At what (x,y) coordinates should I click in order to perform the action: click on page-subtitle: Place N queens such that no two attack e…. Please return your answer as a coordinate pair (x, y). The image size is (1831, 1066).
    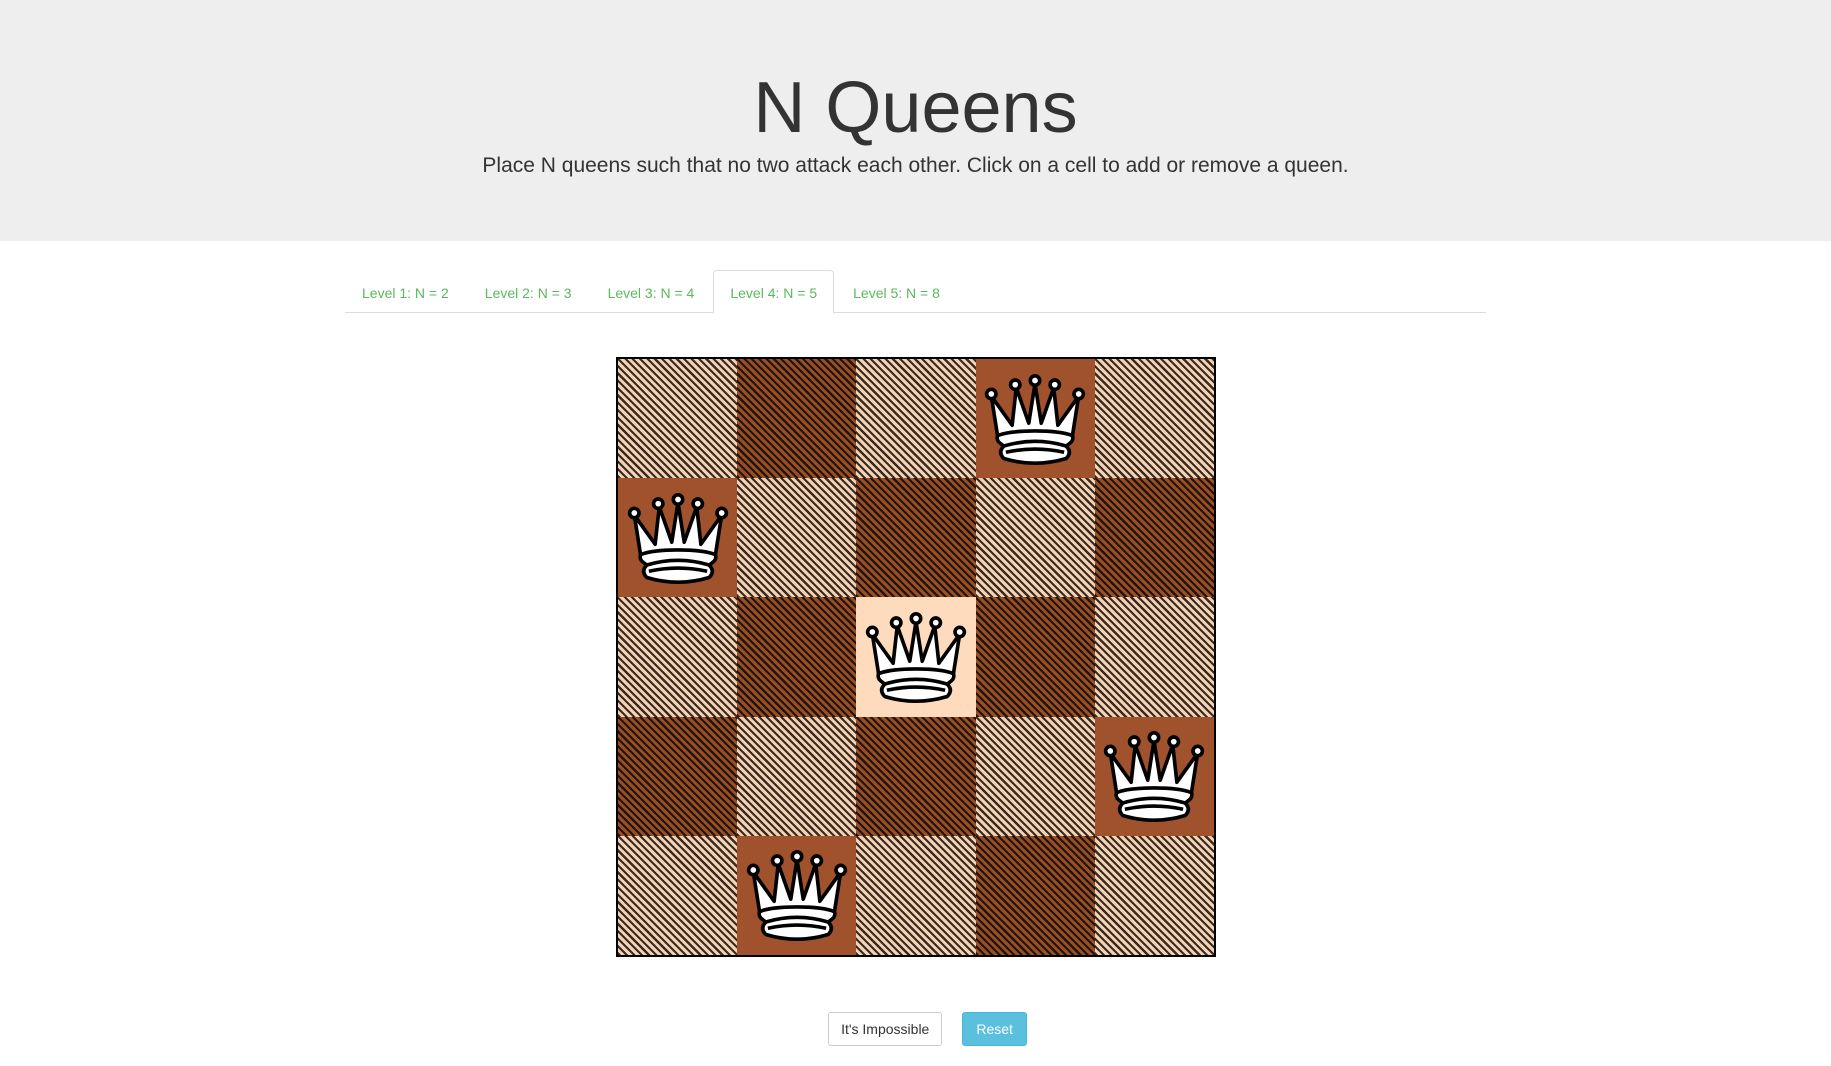
    Looking at the image, I should click on (915, 165).